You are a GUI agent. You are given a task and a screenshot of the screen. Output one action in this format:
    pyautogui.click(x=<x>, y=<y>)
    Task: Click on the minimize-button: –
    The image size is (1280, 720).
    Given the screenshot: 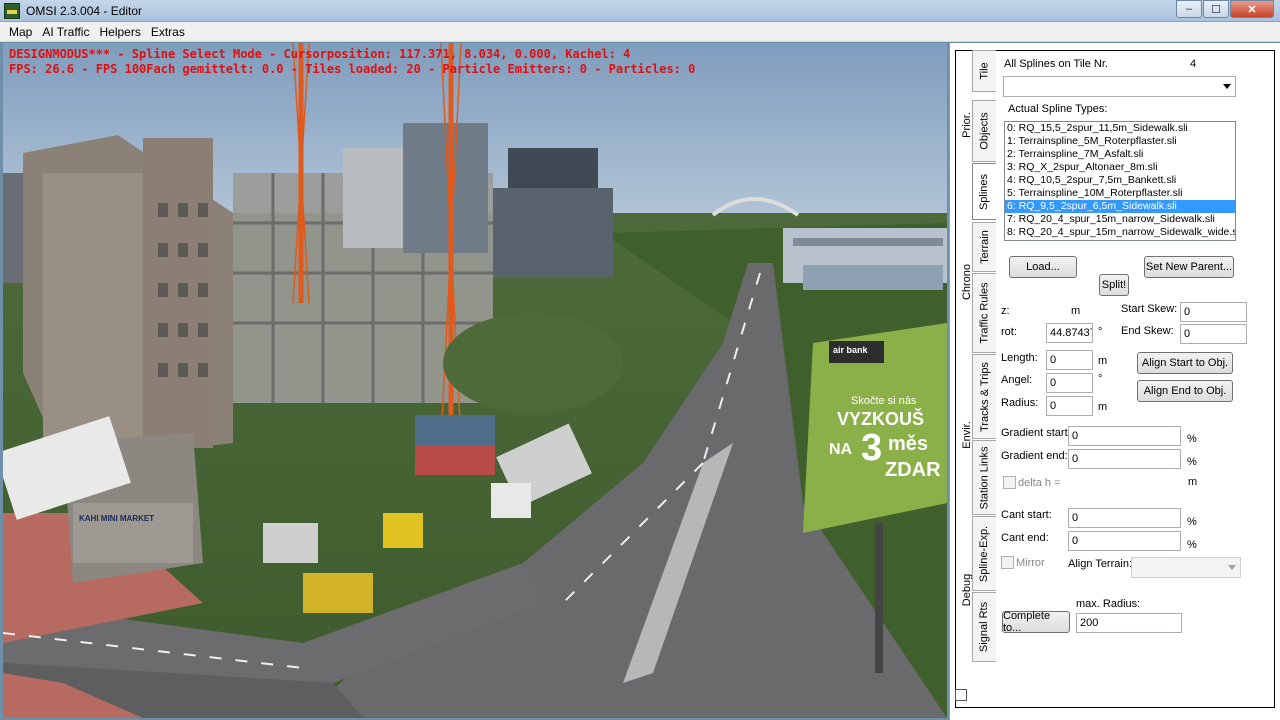 What is the action you would take?
    pyautogui.click(x=1189, y=9)
    